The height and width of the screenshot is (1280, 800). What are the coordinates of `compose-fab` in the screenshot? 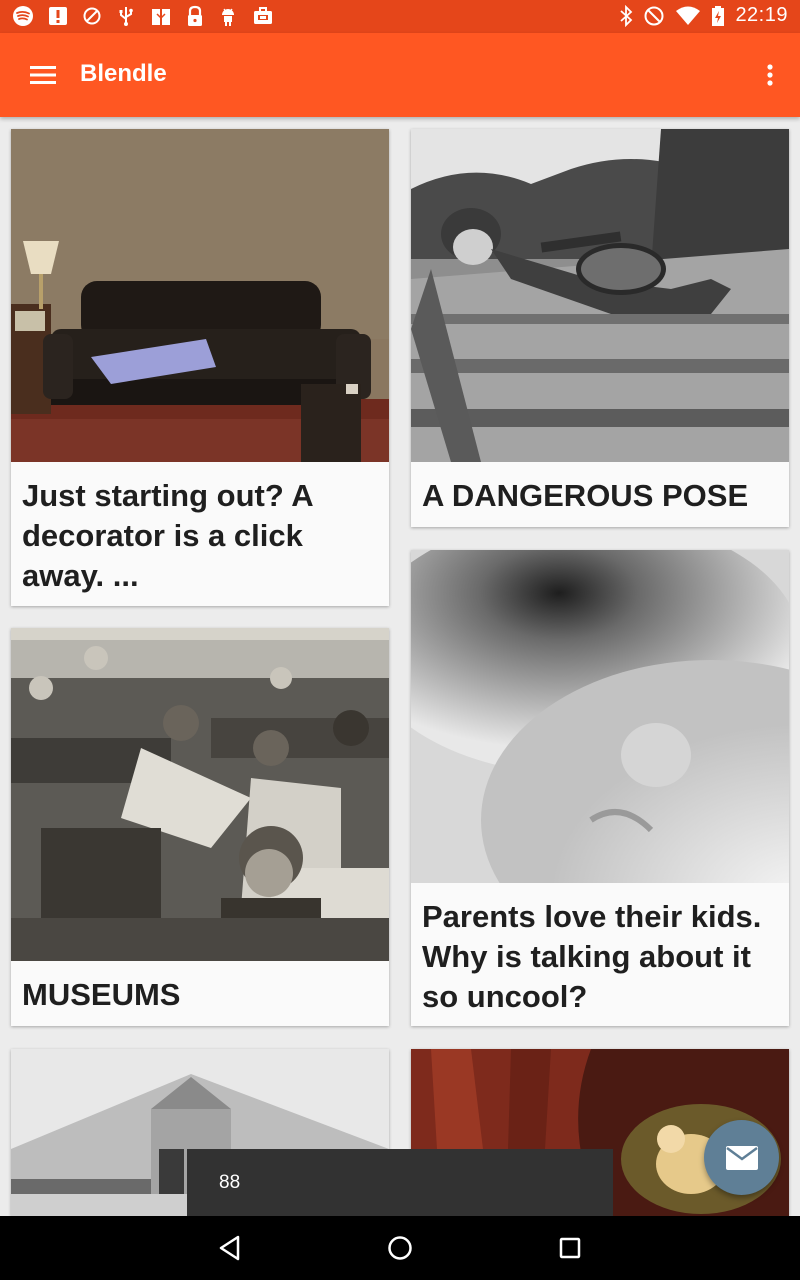 It's located at (741, 1157).